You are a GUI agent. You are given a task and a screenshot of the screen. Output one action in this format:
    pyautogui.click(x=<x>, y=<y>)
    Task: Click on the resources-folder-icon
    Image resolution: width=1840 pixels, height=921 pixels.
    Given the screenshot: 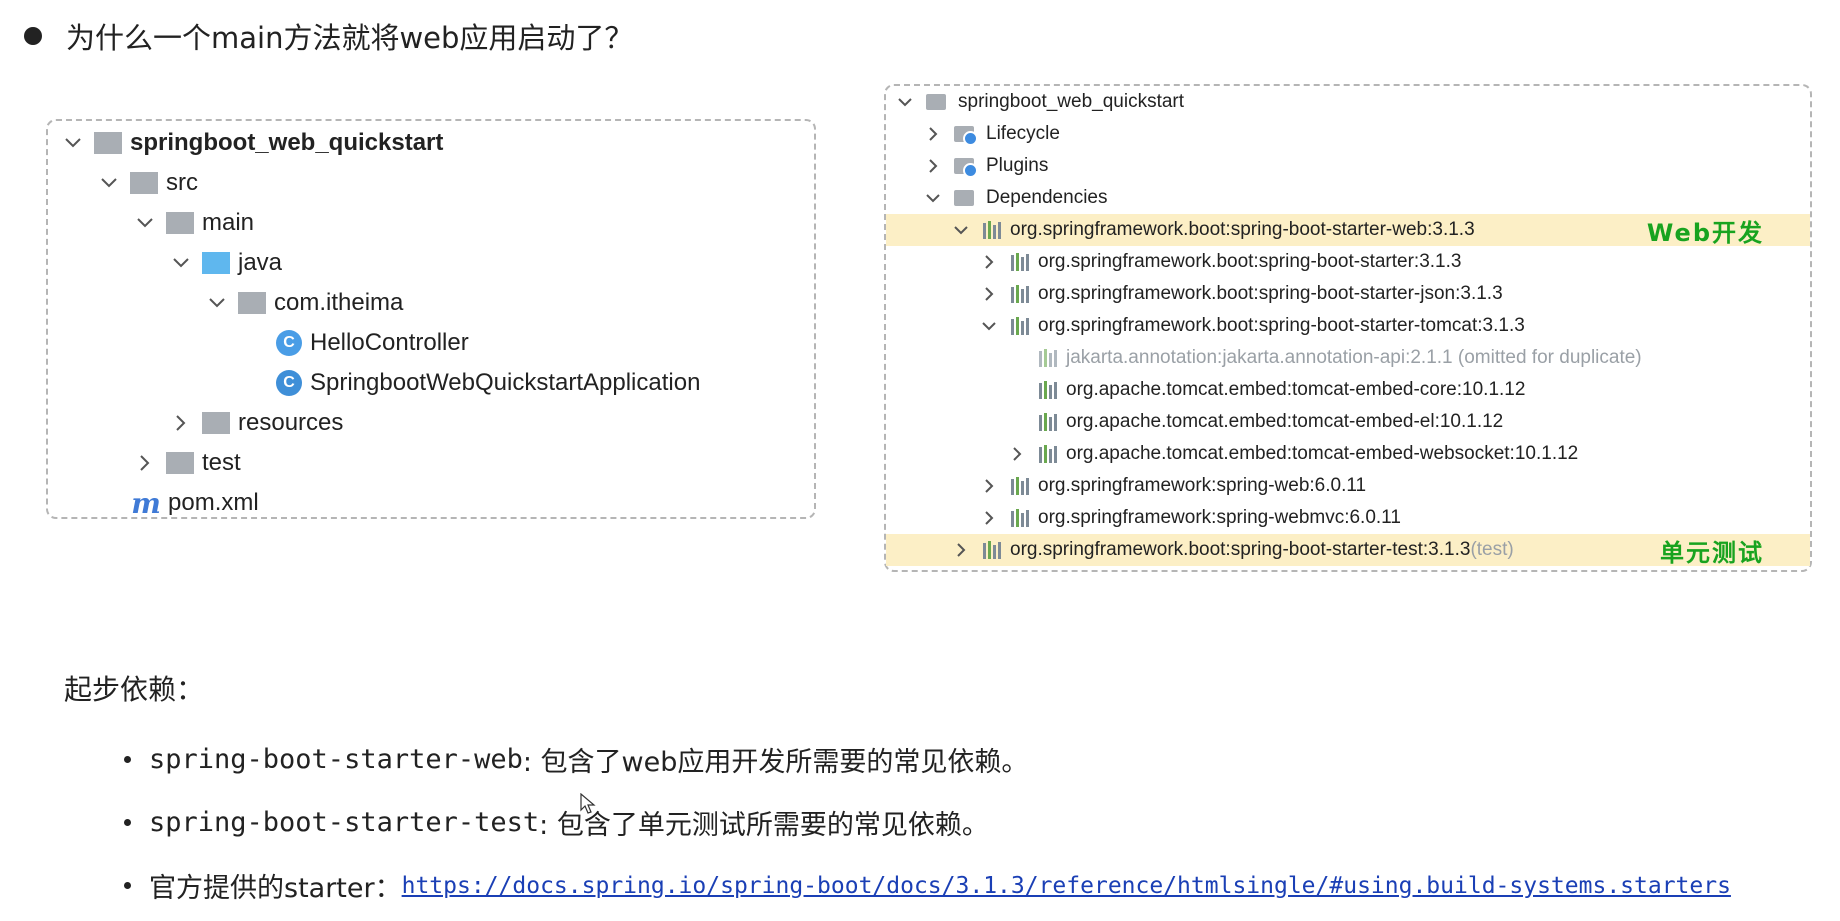 What is the action you would take?
    pyautogui.click(x=216, y=423)
    